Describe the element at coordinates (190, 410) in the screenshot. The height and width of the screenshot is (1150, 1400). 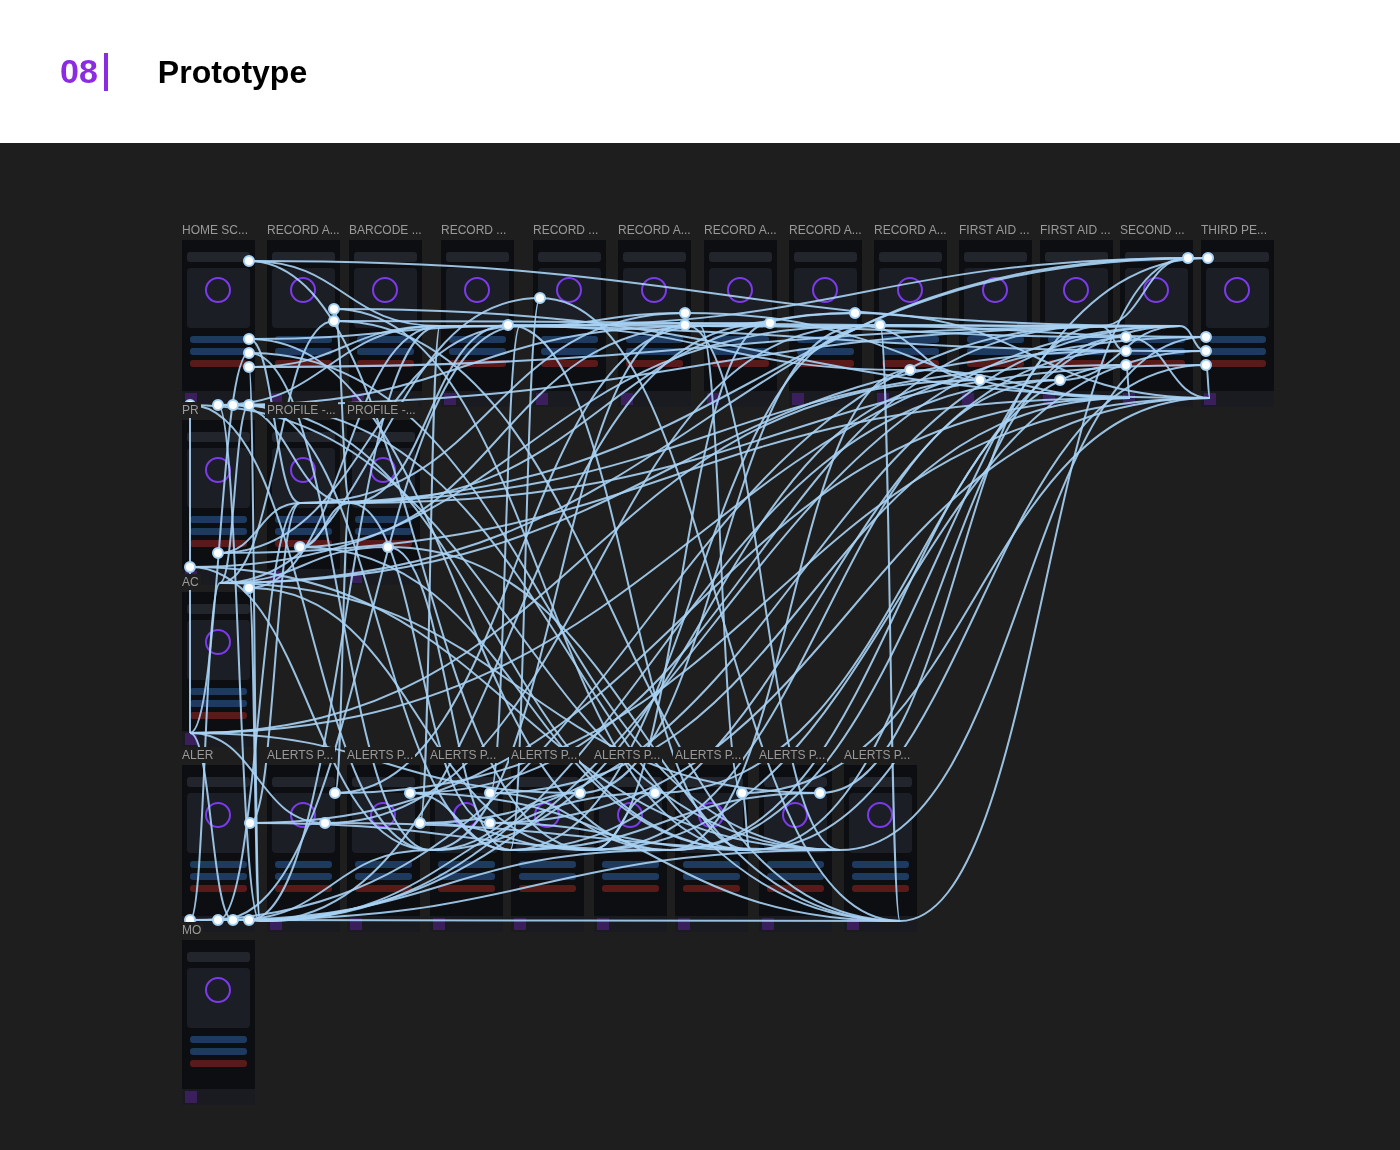
I see `frame-label: PR` at that location.